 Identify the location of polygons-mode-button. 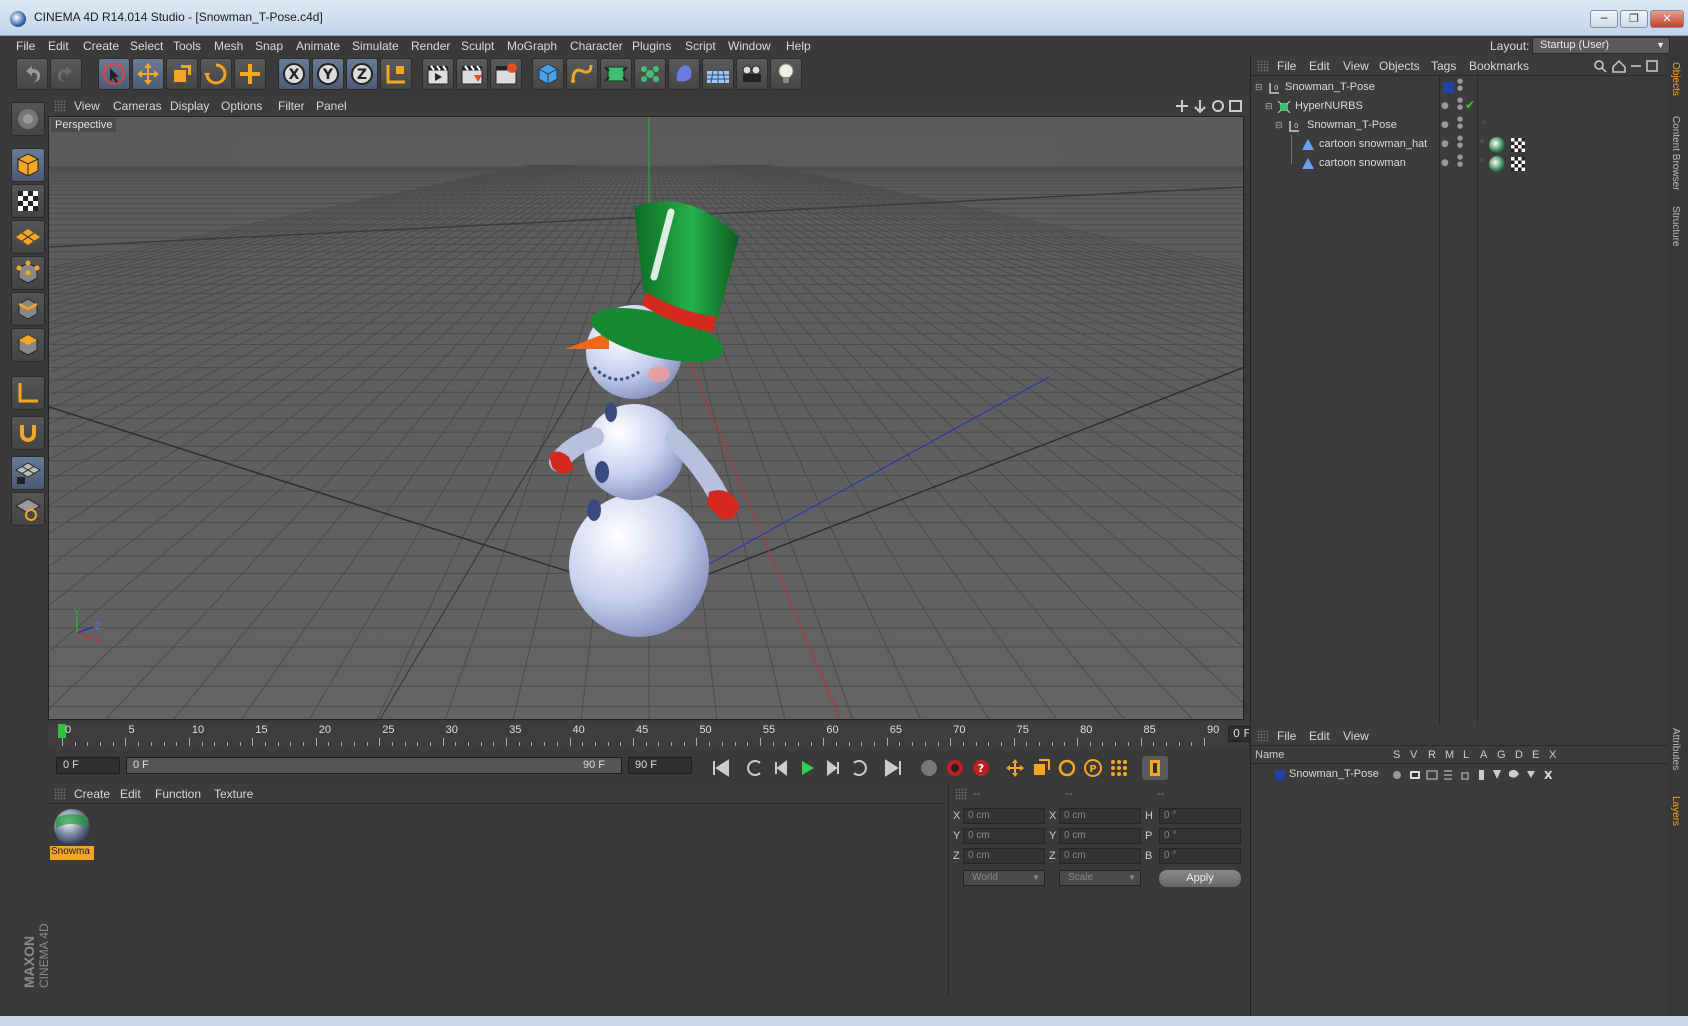
(28, 345).